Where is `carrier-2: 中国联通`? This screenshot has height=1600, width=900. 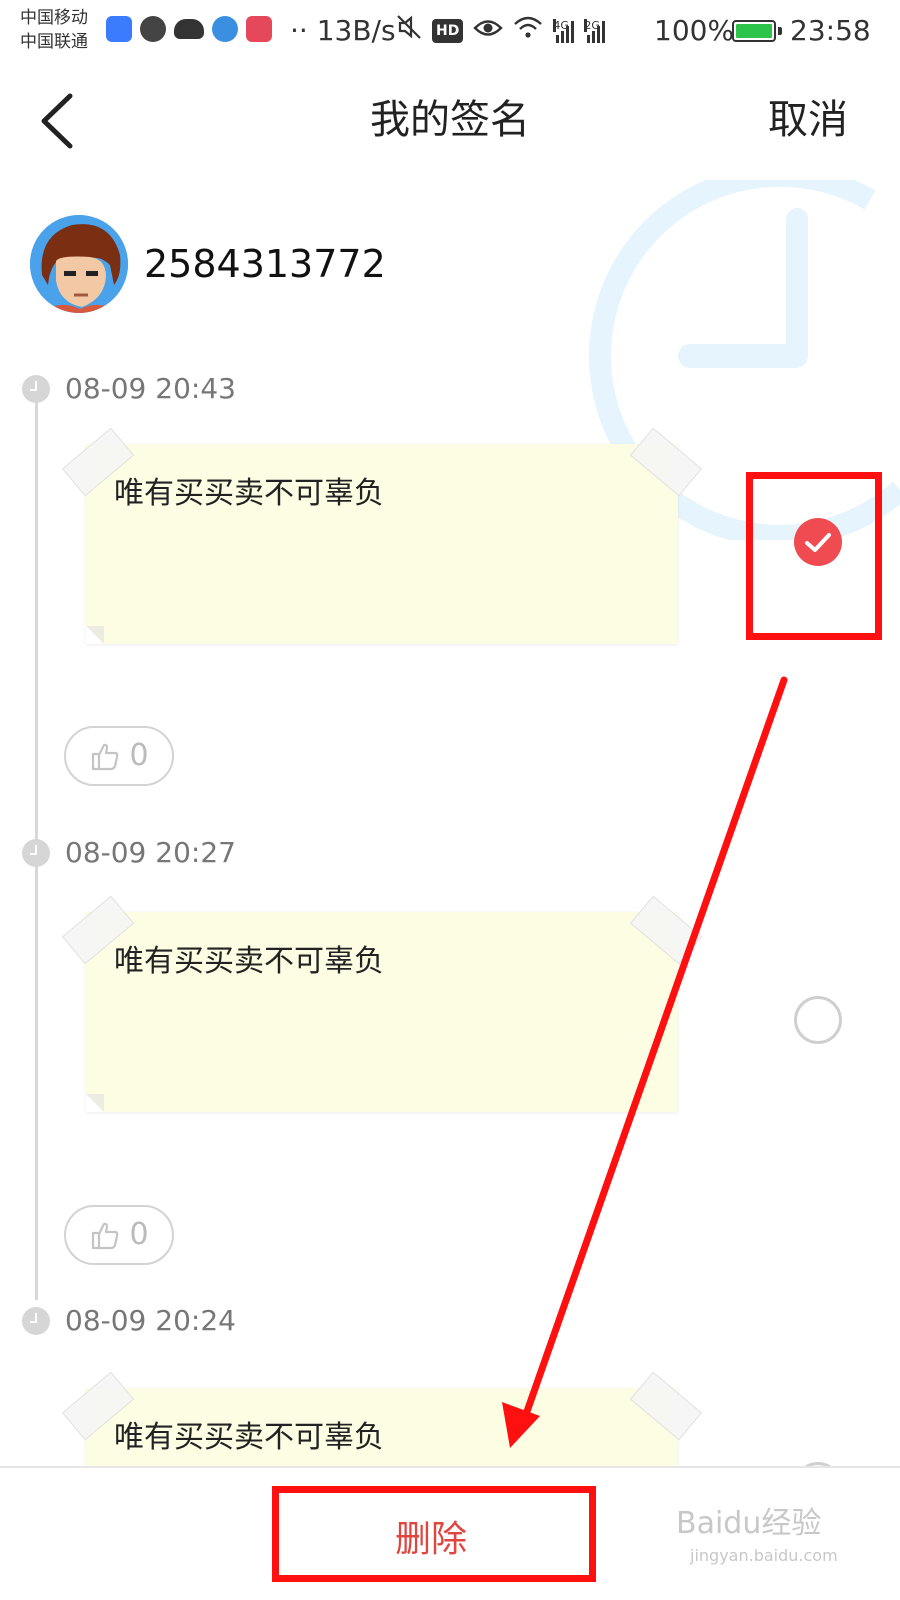 carrier-2: 中国联通 is located at coordinates (54, 42).